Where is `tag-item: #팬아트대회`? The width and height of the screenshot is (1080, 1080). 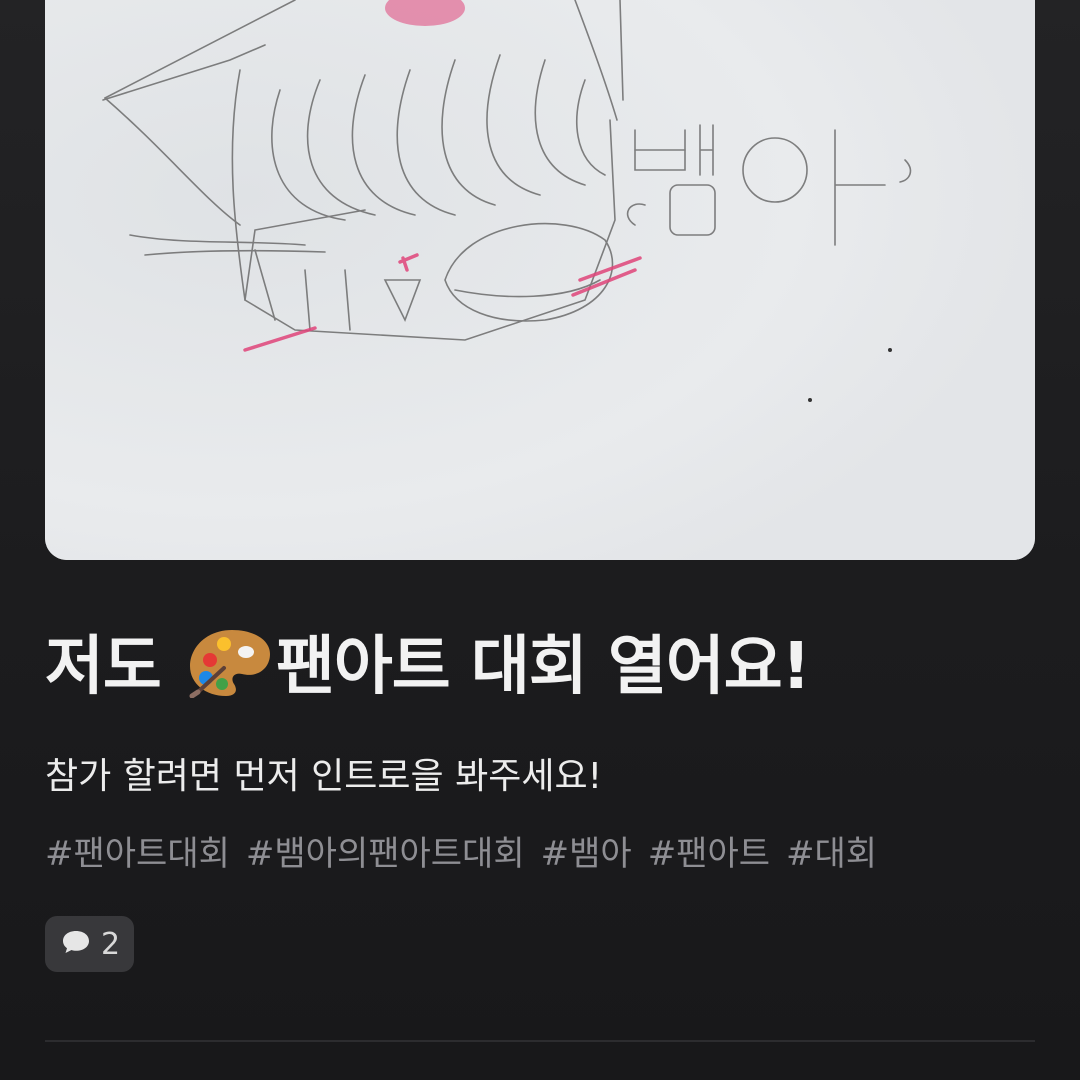
tag-item: #팬아트대회 is located at coordinates (137, 854).